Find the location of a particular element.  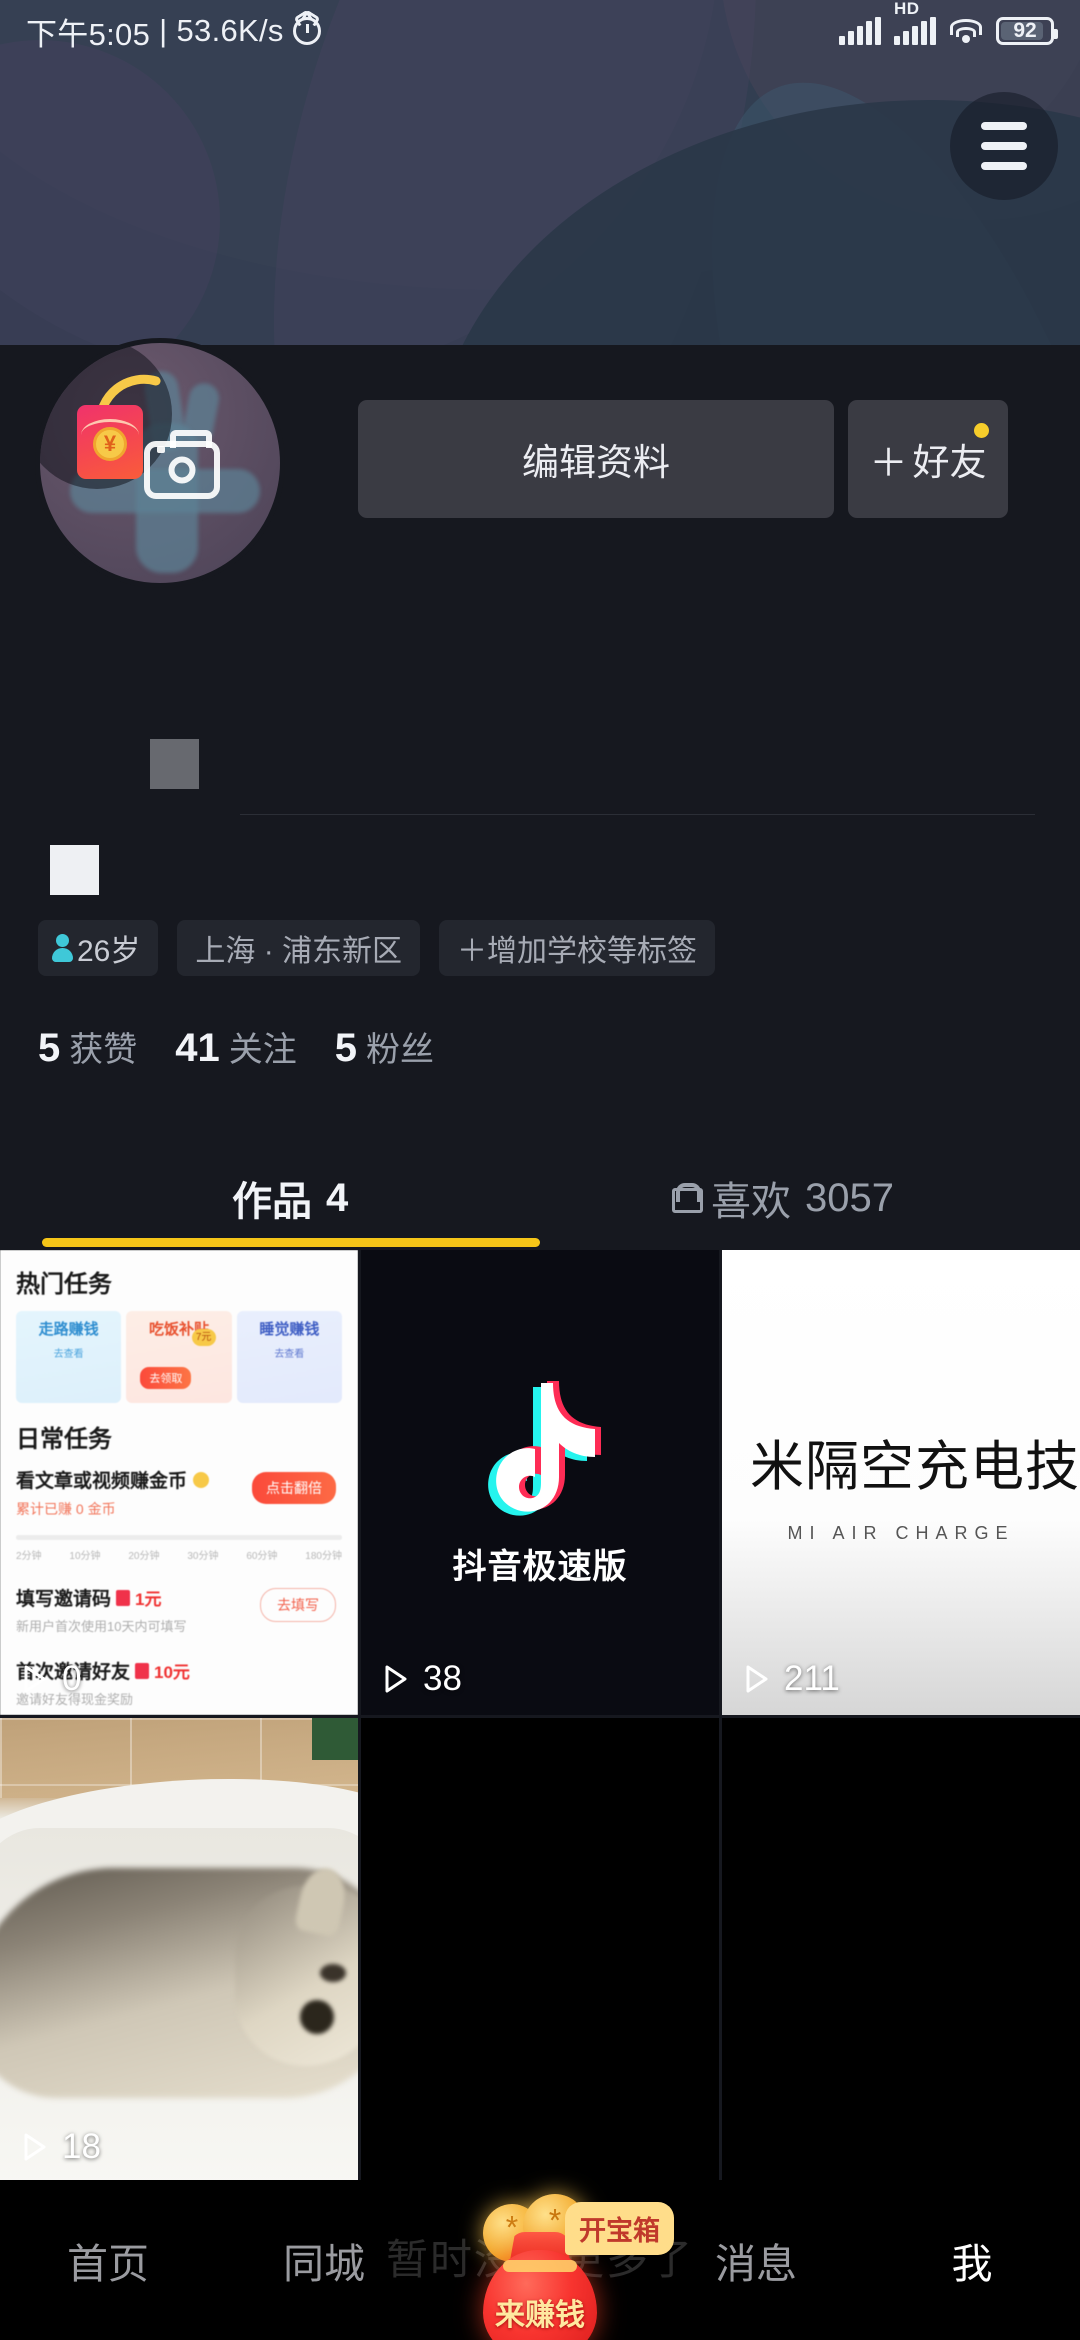

profile-actions: 编辑资料 ＋ 好友 is located at coordinates (683, 459).